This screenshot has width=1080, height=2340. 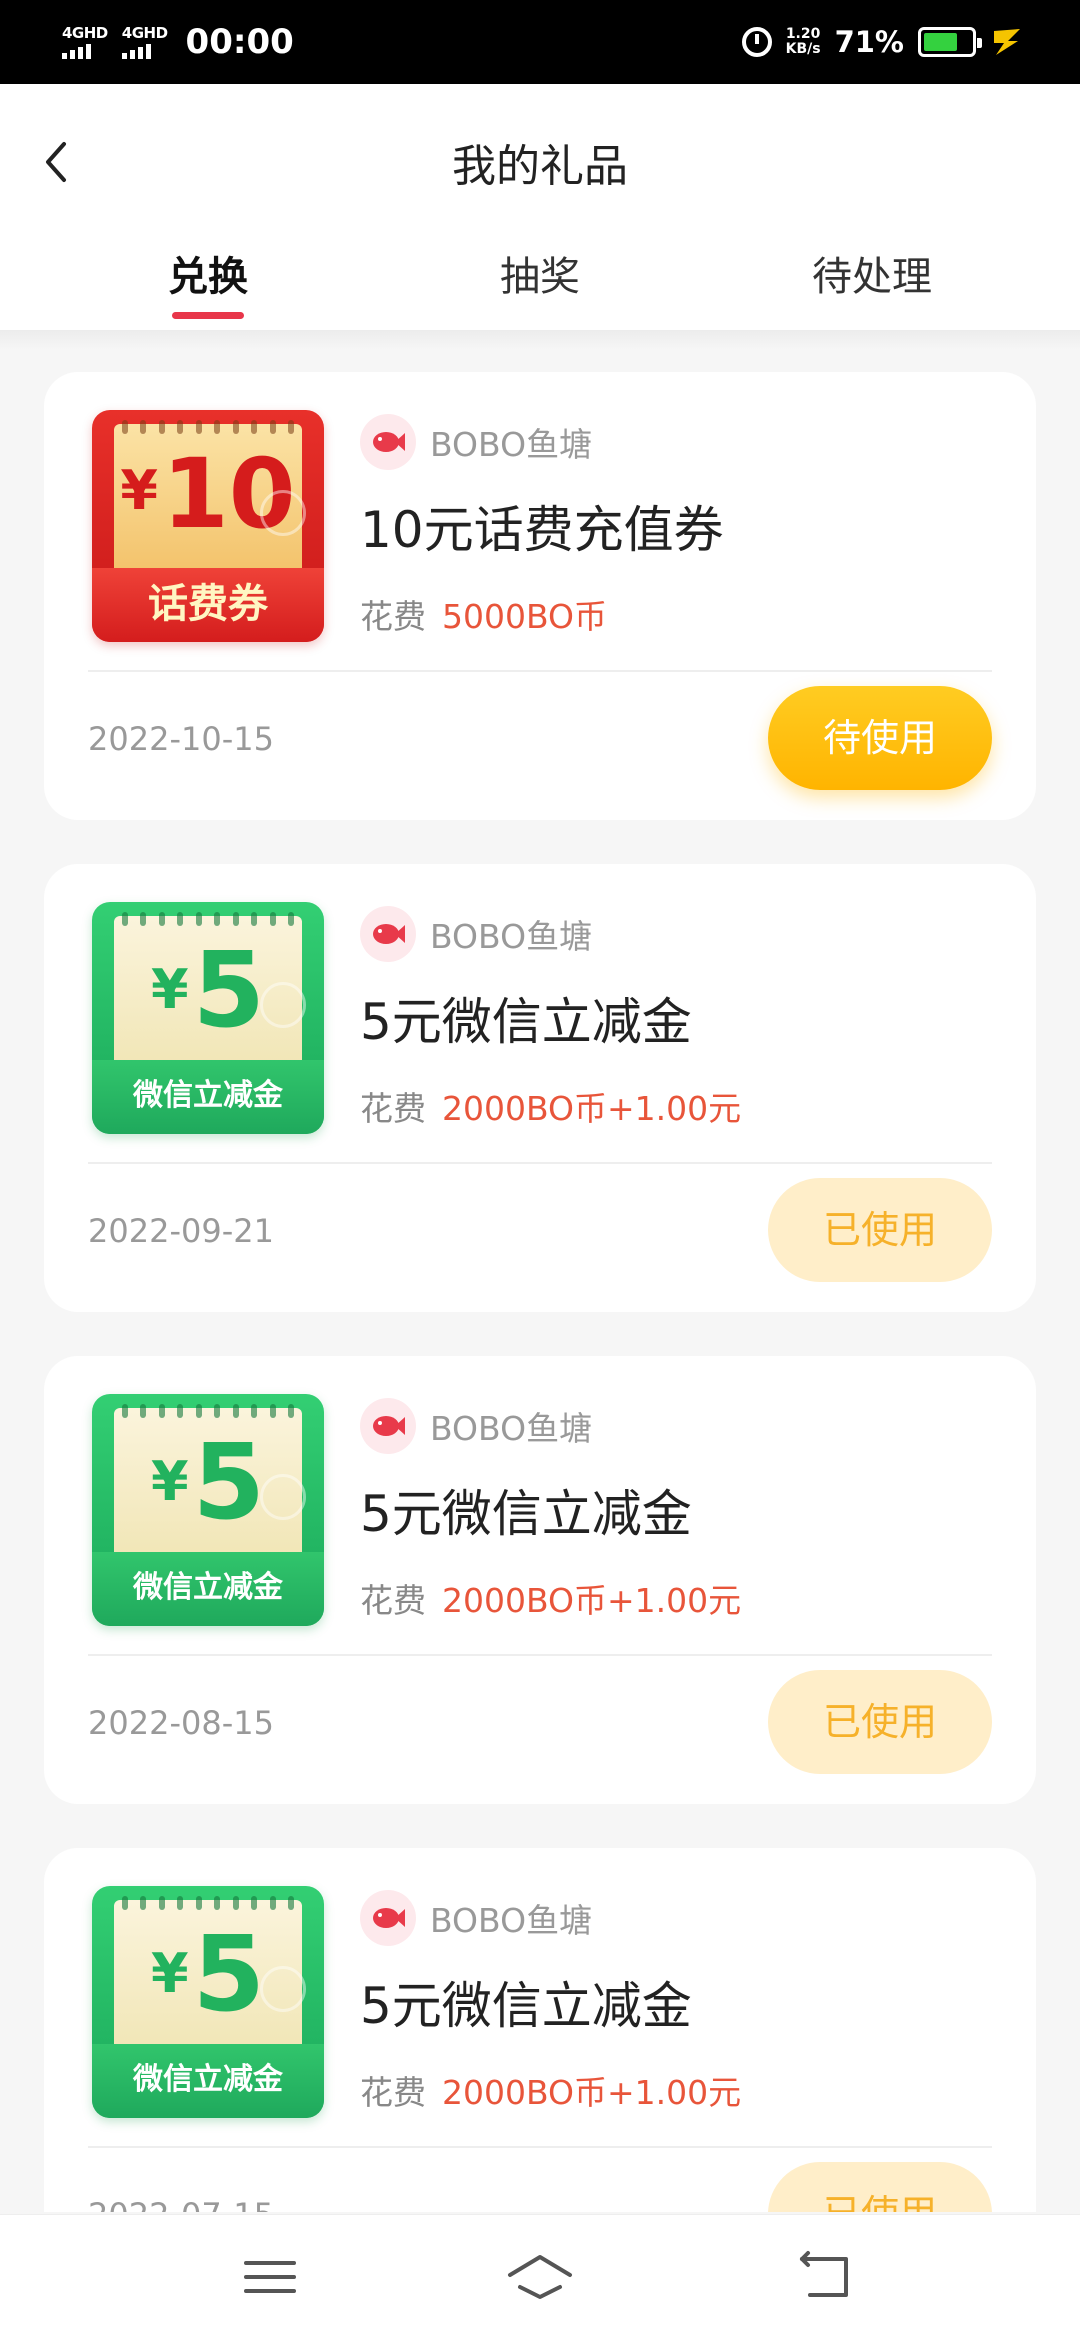 I want to click on gift-cost: 花费 5000BO币, so click(x=483, y=614).